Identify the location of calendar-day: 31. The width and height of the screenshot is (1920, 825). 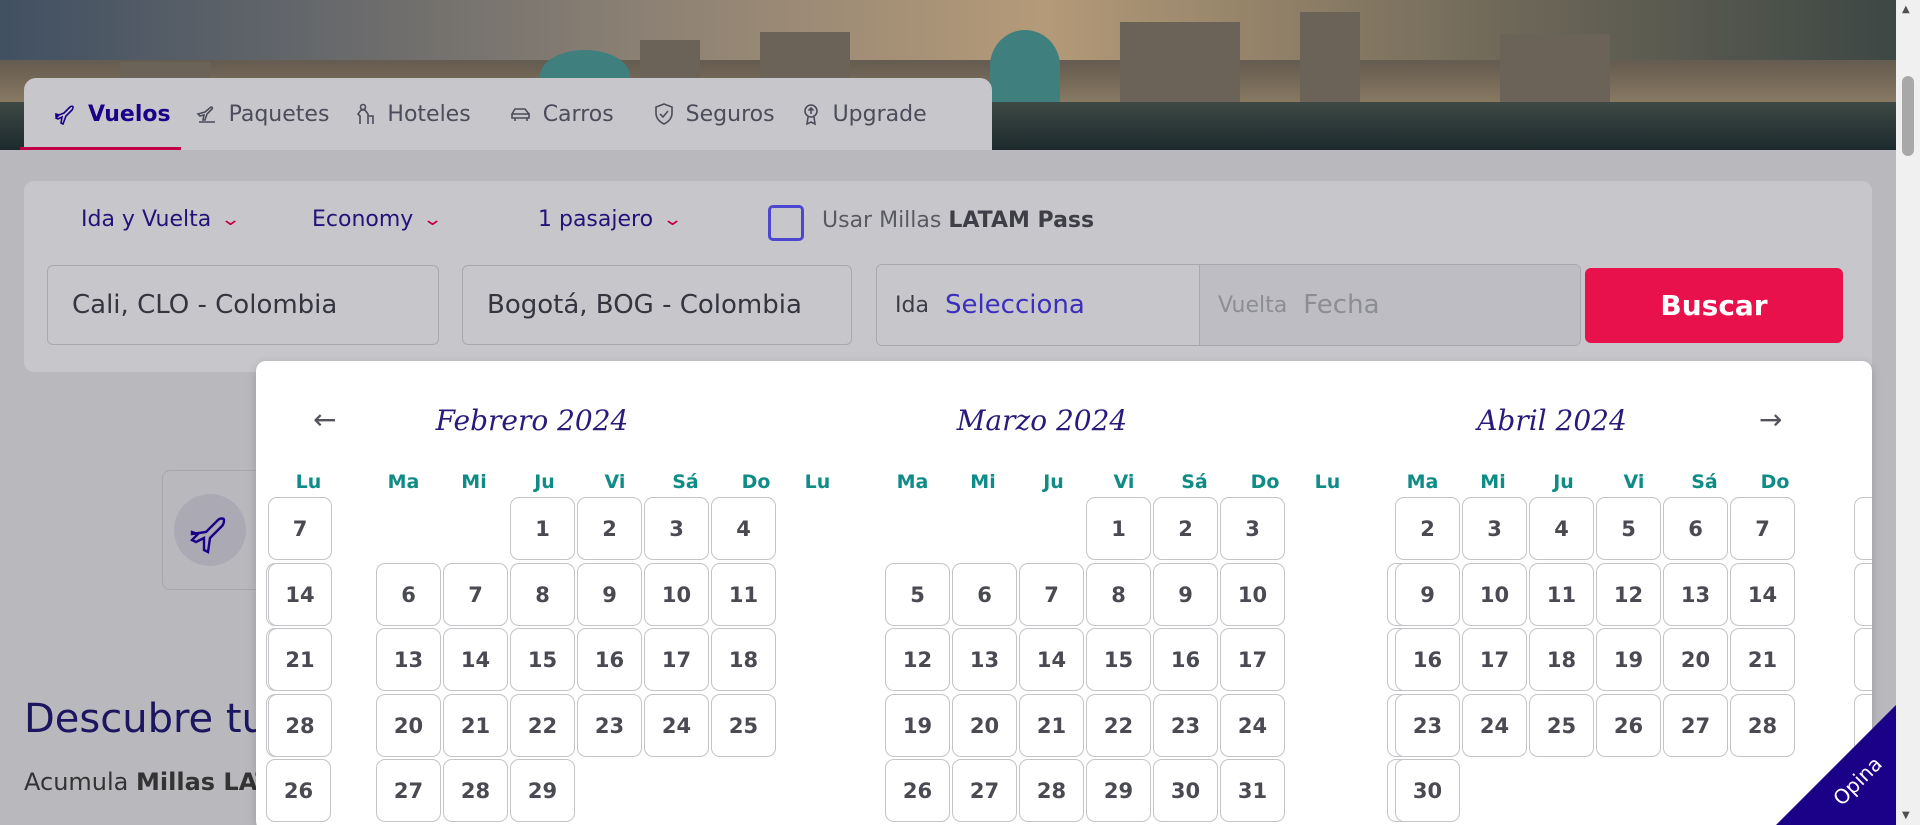
(1252, 790).